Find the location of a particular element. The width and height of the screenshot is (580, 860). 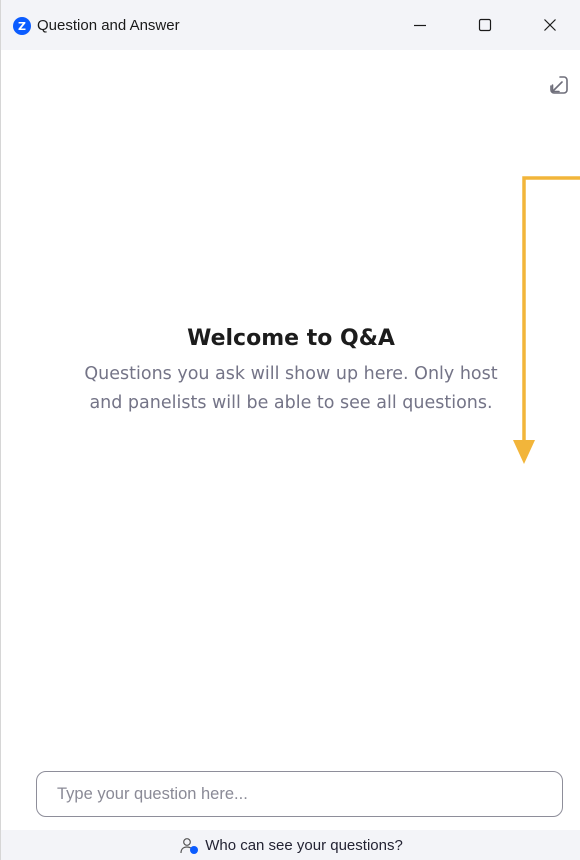

popout-icon is located at coordinates (559, 85).